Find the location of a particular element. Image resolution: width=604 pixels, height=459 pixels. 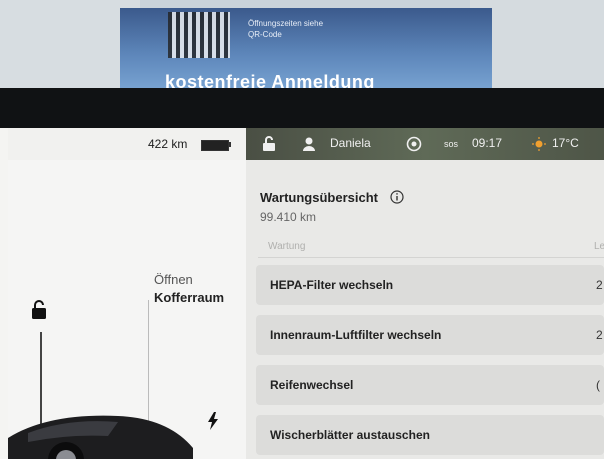

odometer-reading: 99.410 km is located at coordinates (288, 217).